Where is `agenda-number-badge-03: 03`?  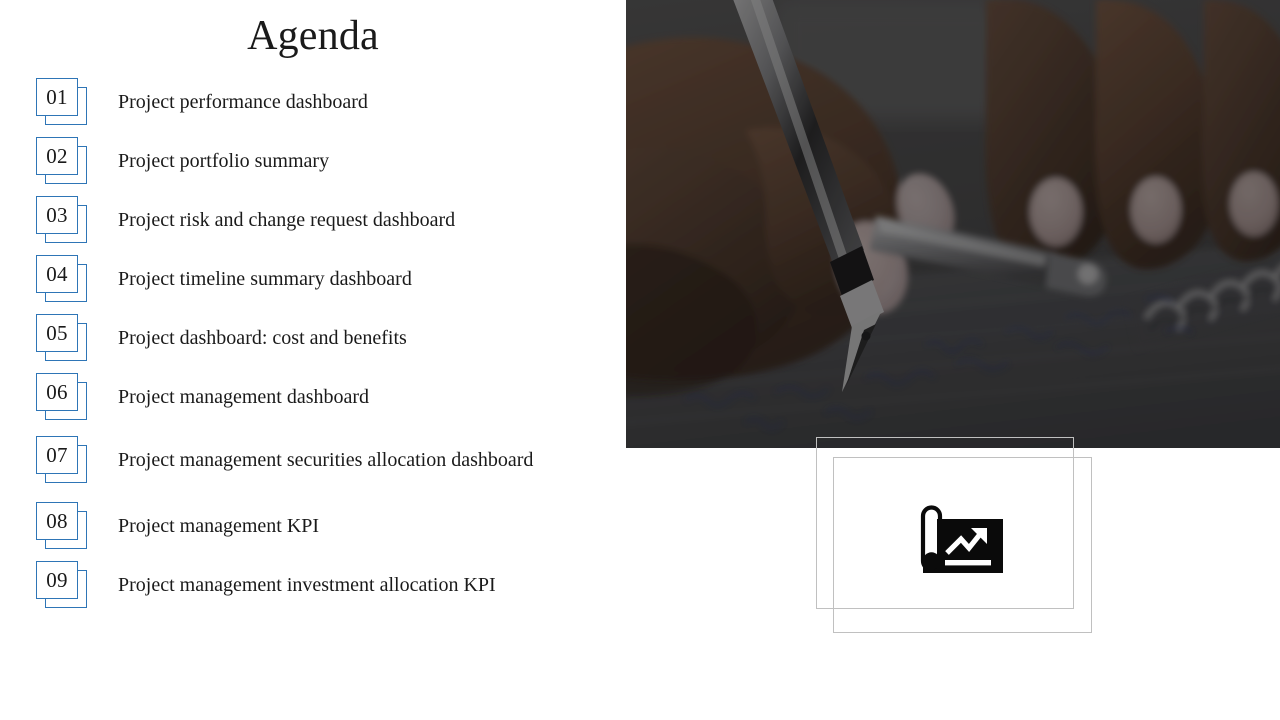 agenda-number-badge-03: 03 is located at coordinates (62, 220).